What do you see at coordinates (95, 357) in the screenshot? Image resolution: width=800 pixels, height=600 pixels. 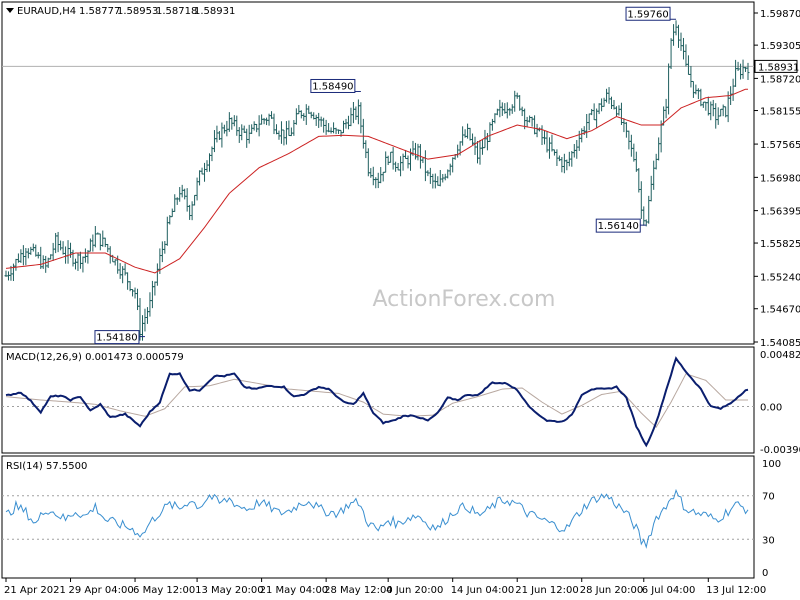 I see `macd-label: MACD(12,26,9) 0.001473 0.000579` at bounding box center [95, 357].